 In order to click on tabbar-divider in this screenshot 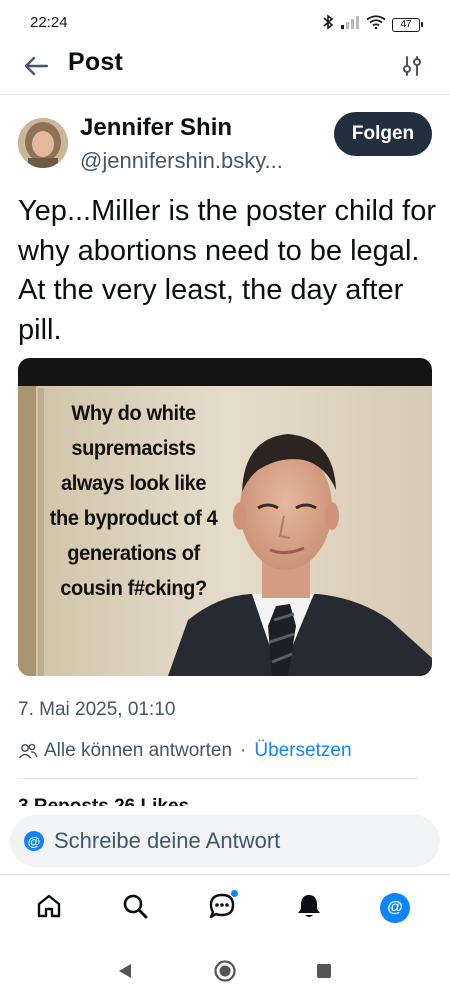, I will do `click(225, 874)`.